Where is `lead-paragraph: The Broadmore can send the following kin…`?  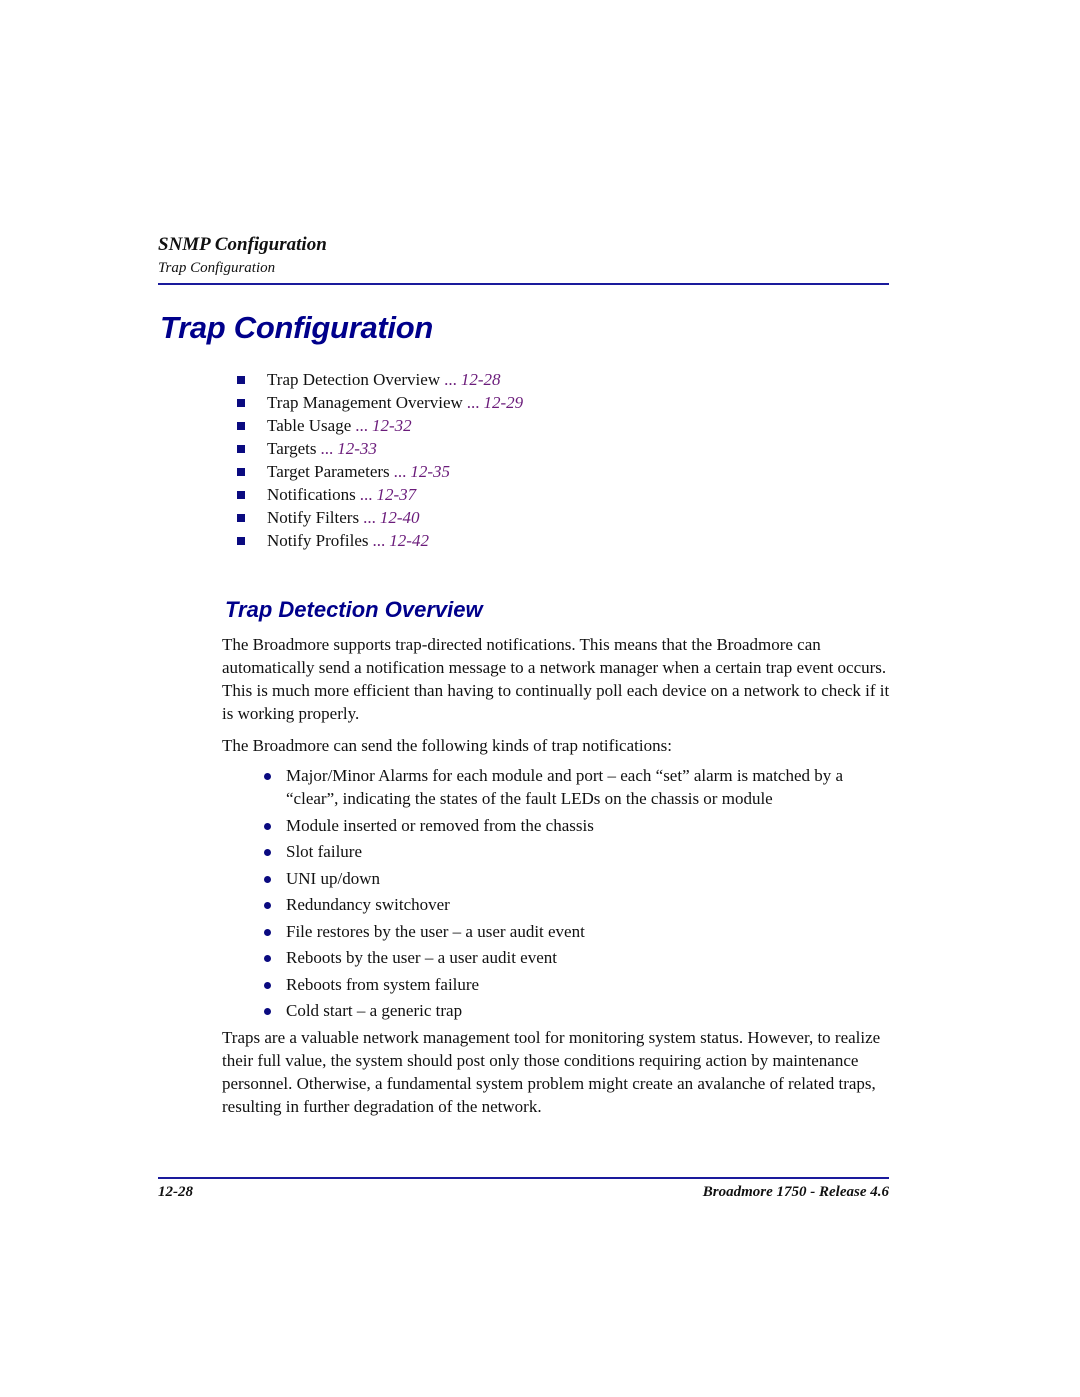
lead-paragraph: The Broadmore can send the following kin… is located at coordinates (447, 745).